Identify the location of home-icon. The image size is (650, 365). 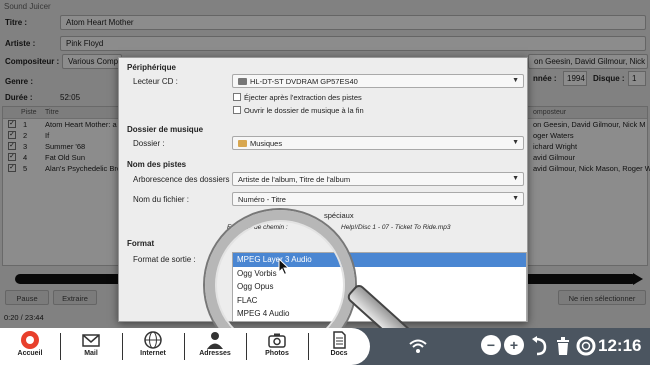
(30, 340).